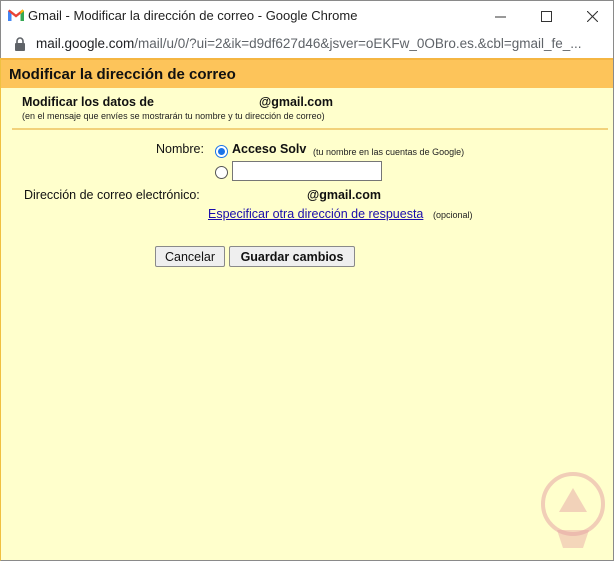 This screenshot has height=561, width=614. What do you see at coordinates (20, 44) in the screenshot?
I see `lock-icon` at bounding box center [20, 44].